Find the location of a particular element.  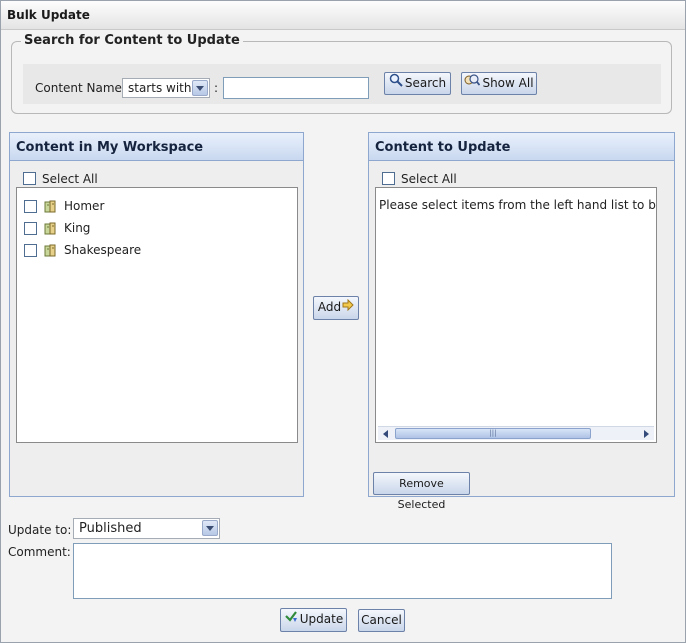

item-label: Shakespeare is located at coordinates (103, 250).